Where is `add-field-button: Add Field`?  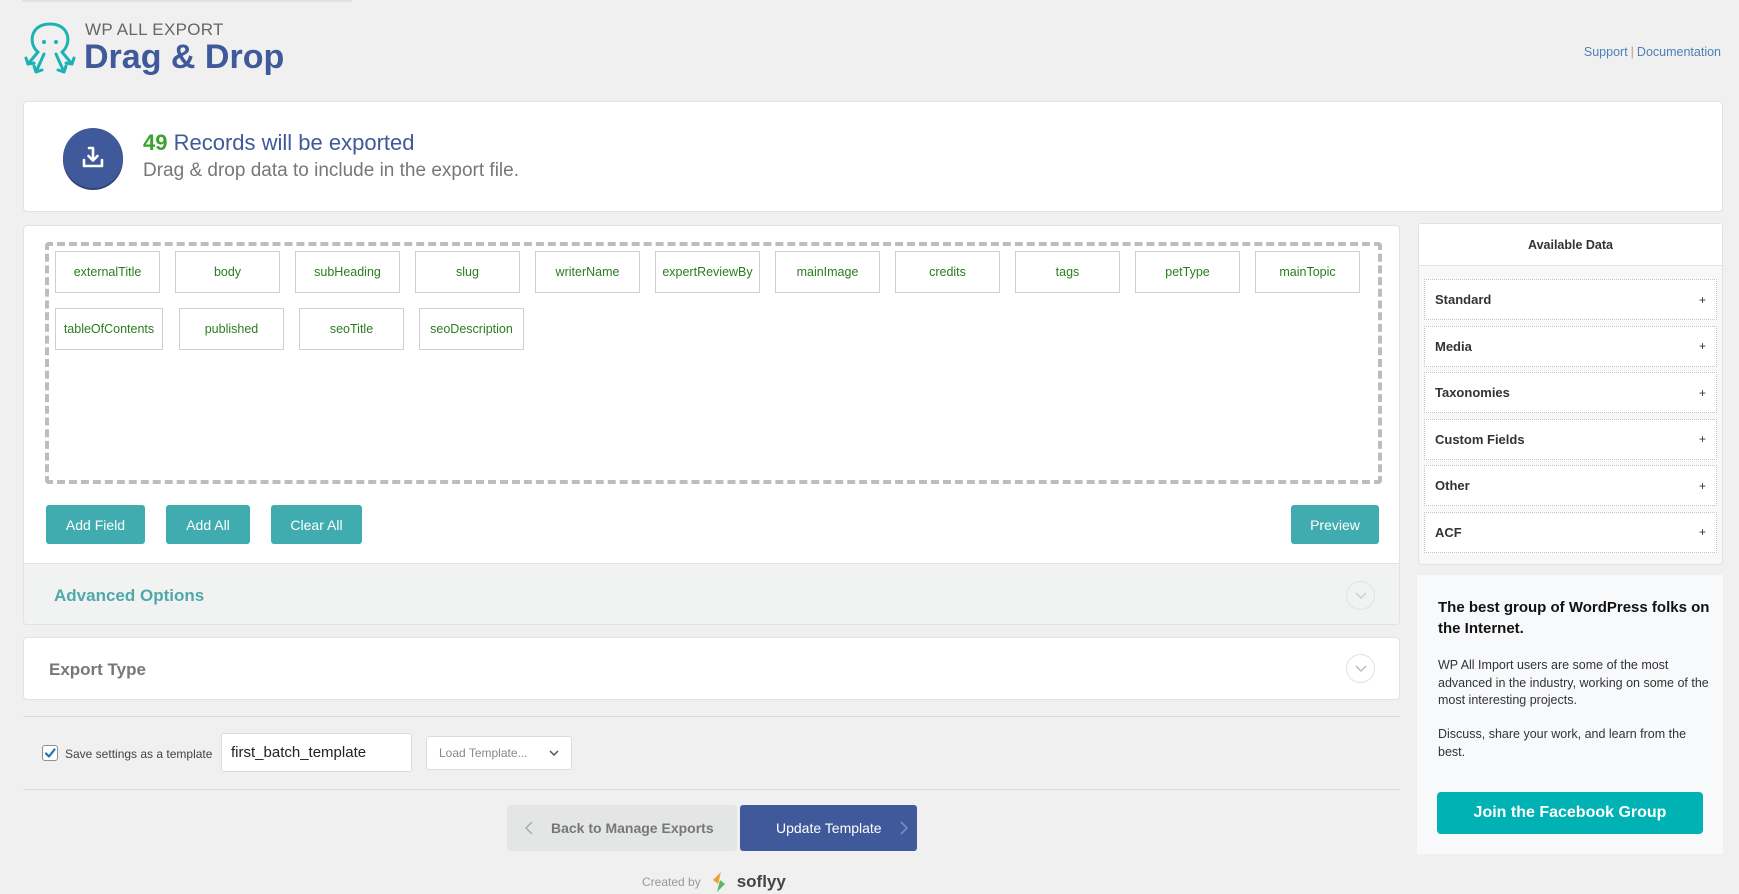 add-field-button: Add Field is located at coordinates (95, 524).